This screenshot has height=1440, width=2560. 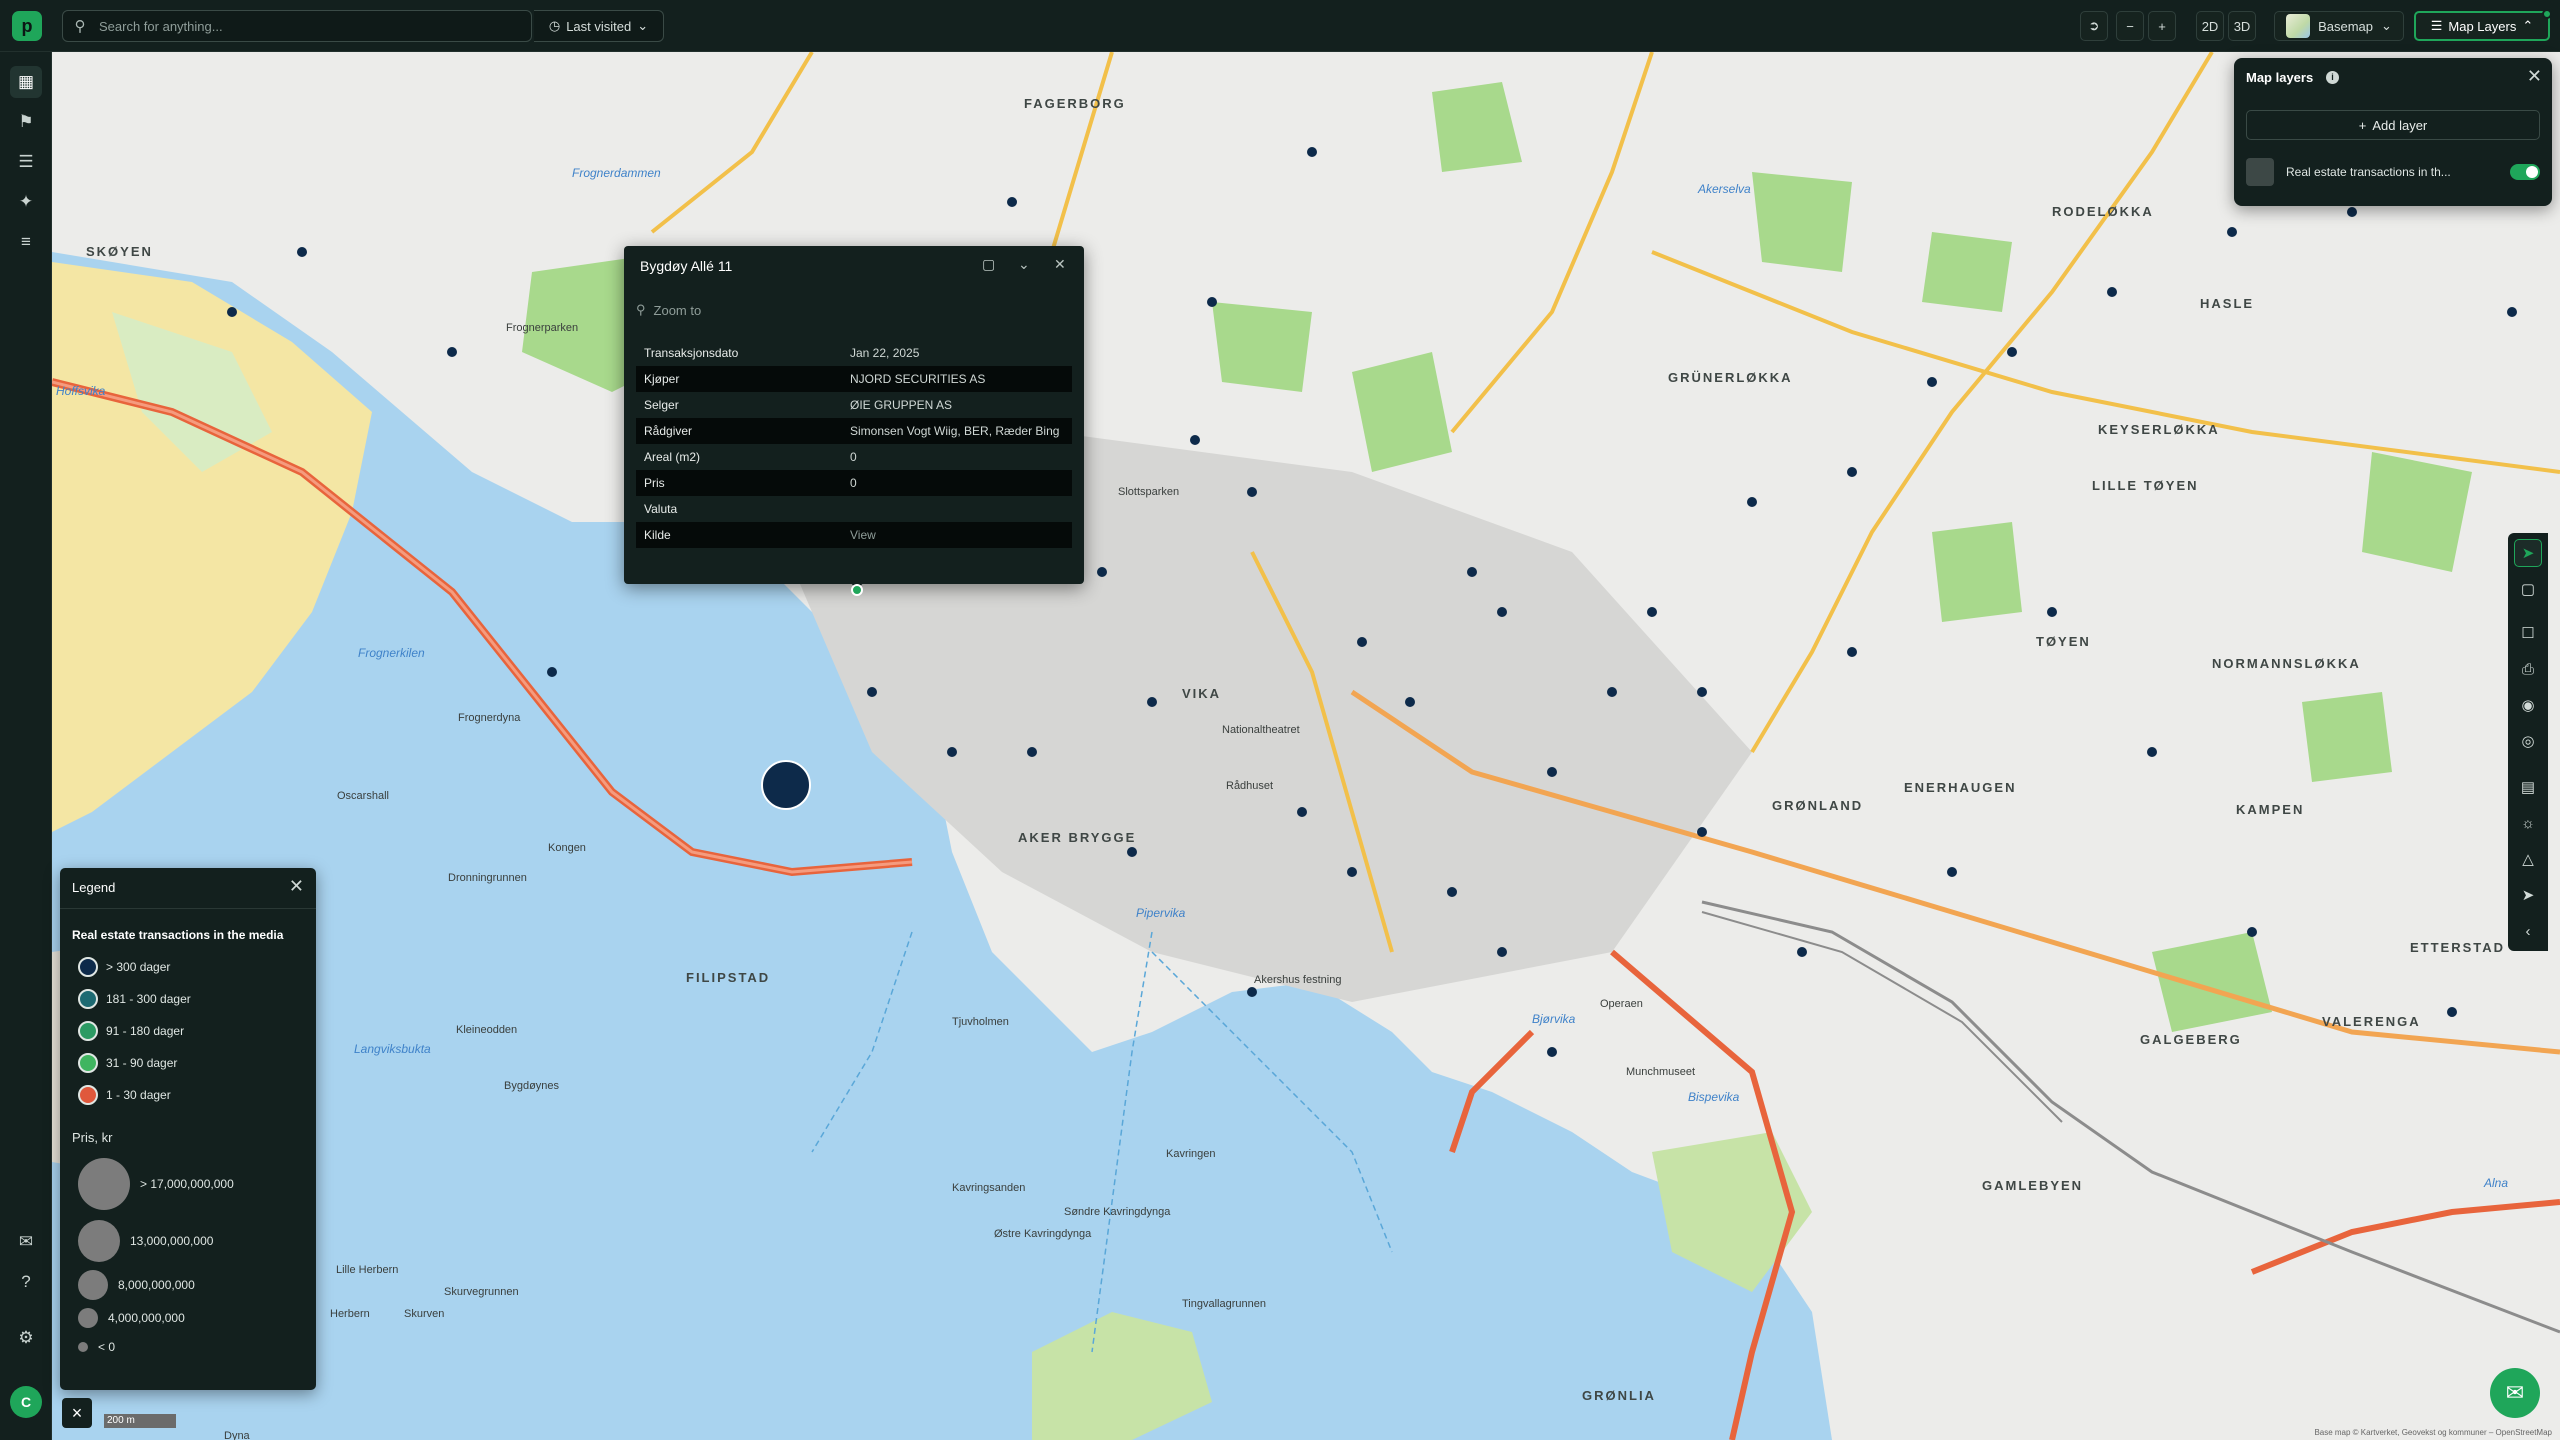 What do you see at coordinates (2528, 705) in the screenshot?
I see `camera-icon: ◉` at bounding box center [2528, 705].